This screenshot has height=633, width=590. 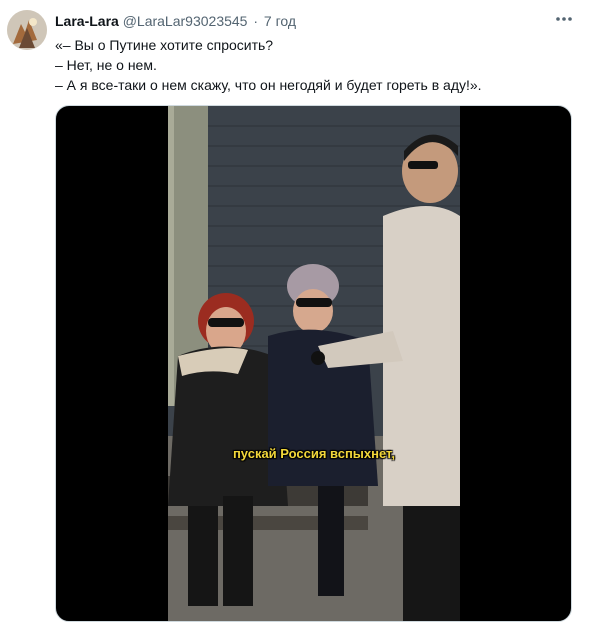 I want to click on author-handle: @LaraLar93023545, so click(x=185, y=21).